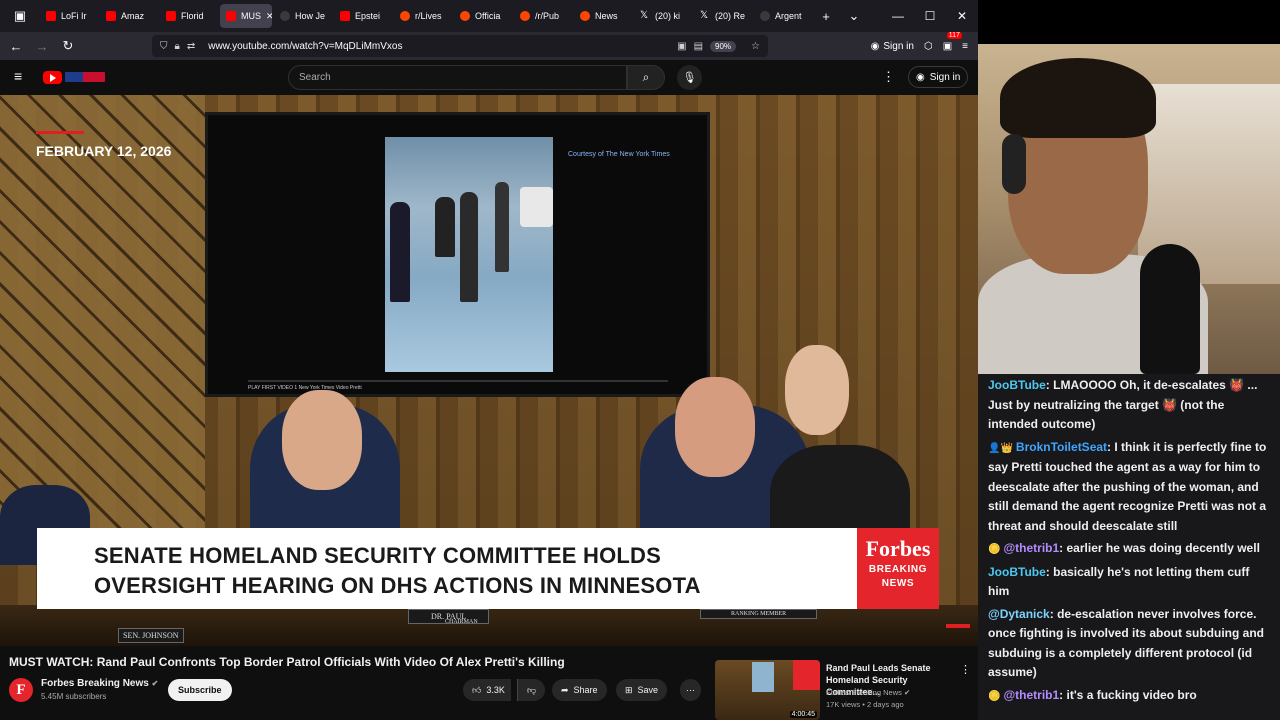 This screenshot has width=1280, height=720. I want to click on shield-icon: ⛉, so click(164, 46).